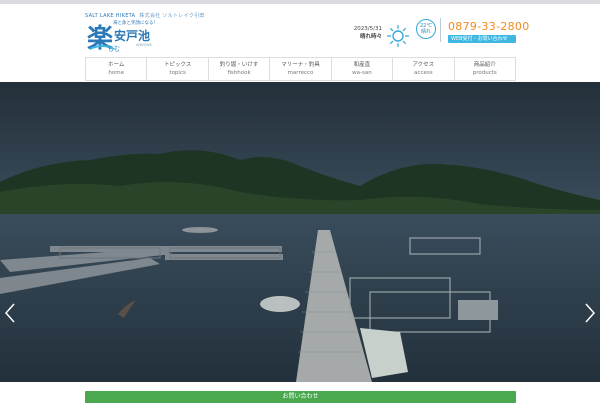 The height and width of the screenshot is (403, 600). What do you see at coordinates (423, 65) in the screenshot?
I see `nav-label-jp: アクセス` at bounding box center [423, 65].